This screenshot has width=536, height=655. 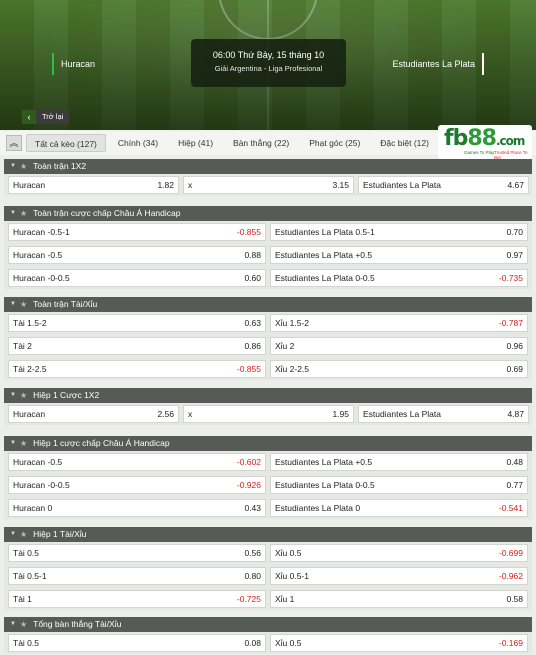 I want to click on tab-5: Đặc biệt (12), so click(x=404, y=143).